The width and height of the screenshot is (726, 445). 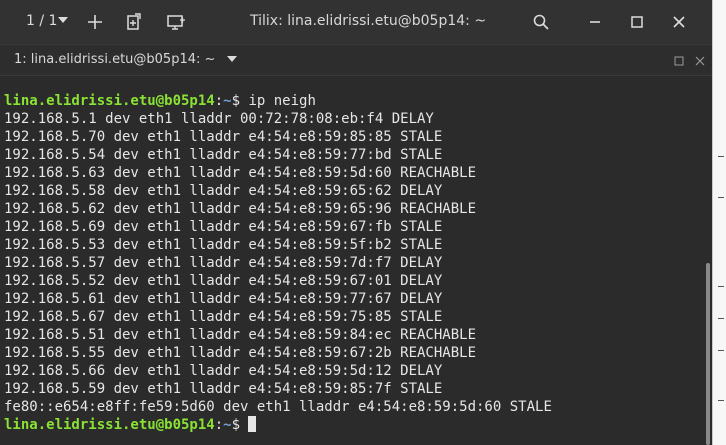 What do you see at coordinates (595, 22) in the screenshot?
I see `minimize-icon` at bounding box center [595, 22].